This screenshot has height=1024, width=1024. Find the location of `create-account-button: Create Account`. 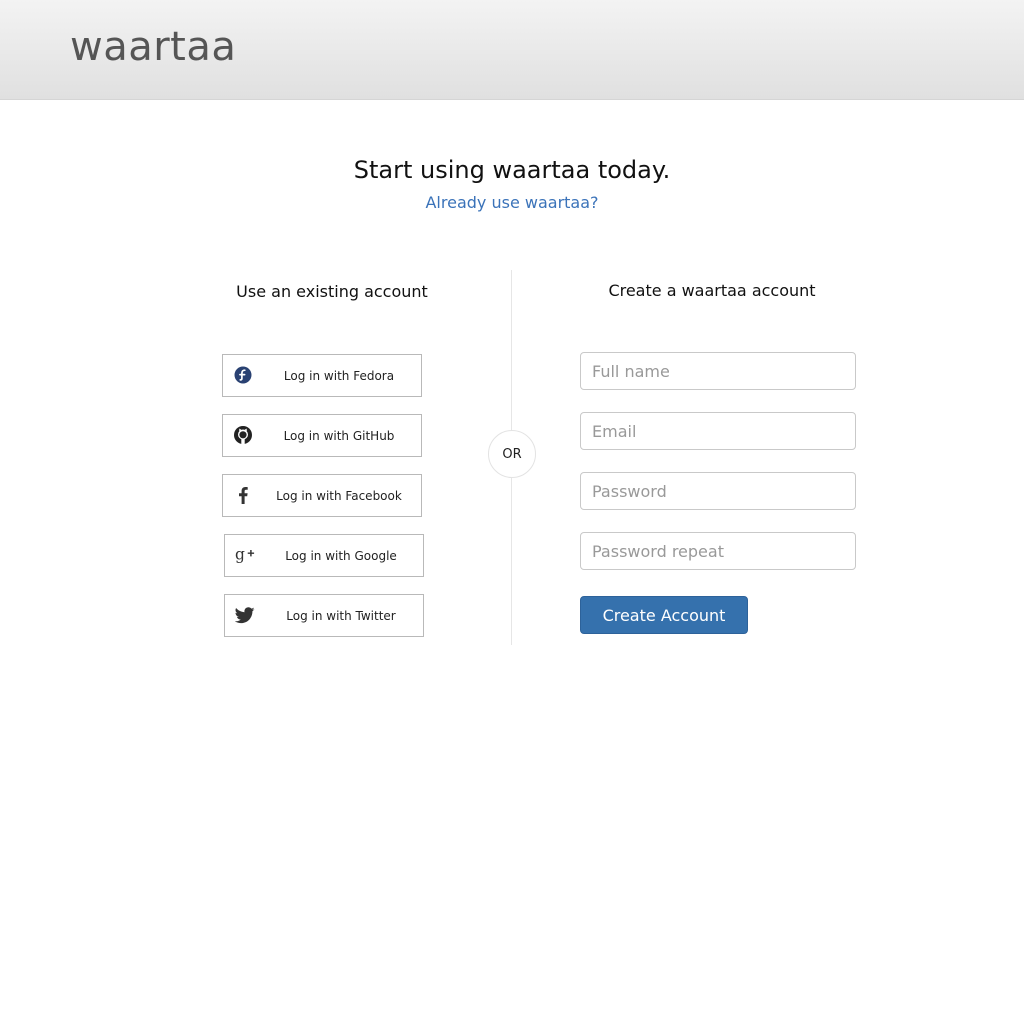

create-account-button: Create Account is located at coordinates (664, 615).